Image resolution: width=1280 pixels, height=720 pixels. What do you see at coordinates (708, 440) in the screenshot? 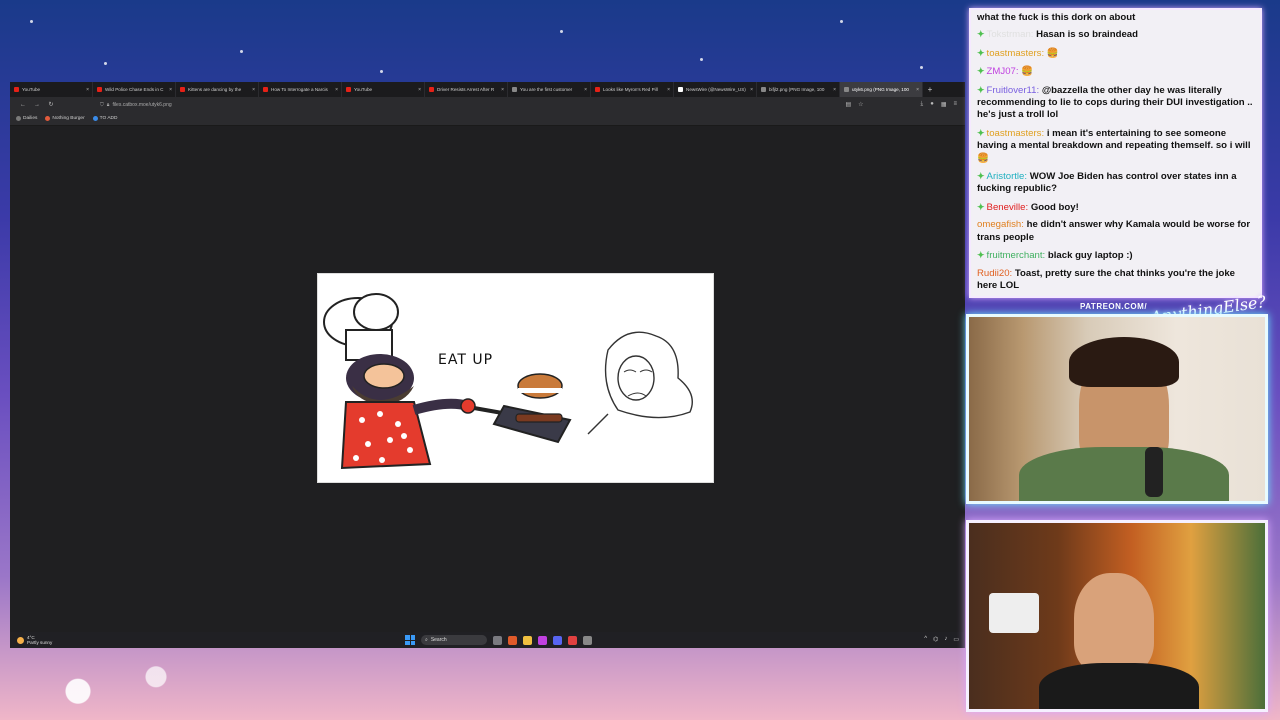
I see `mouse-cursor-icon: ⬉` at bounding box center [708, 440].